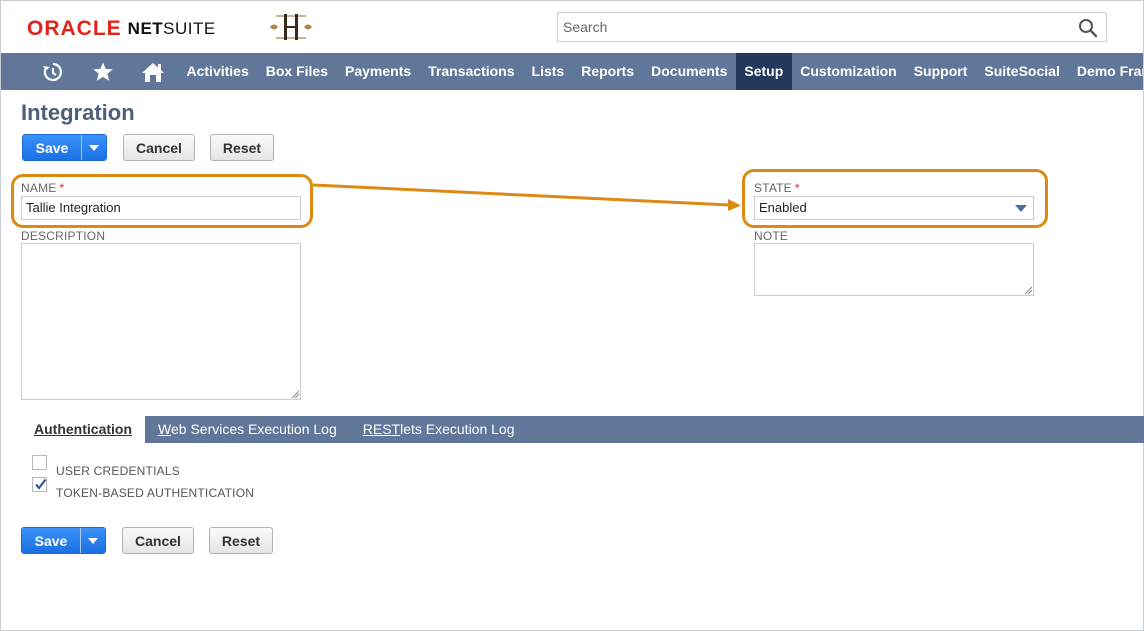 This screenshot has height=631, width=1144. I want to click on bottom-button-bar: Save Cancel Reset, so click(147, 540).